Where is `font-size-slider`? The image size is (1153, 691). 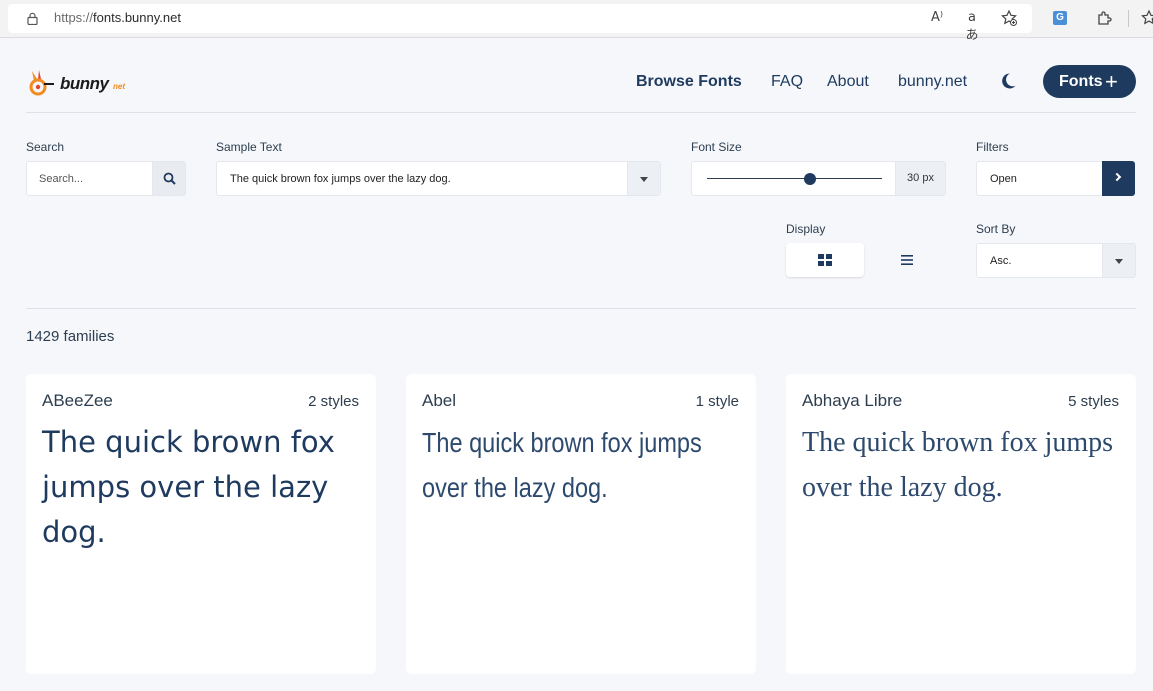
font-size-slider is located at coordinates (793, 178).